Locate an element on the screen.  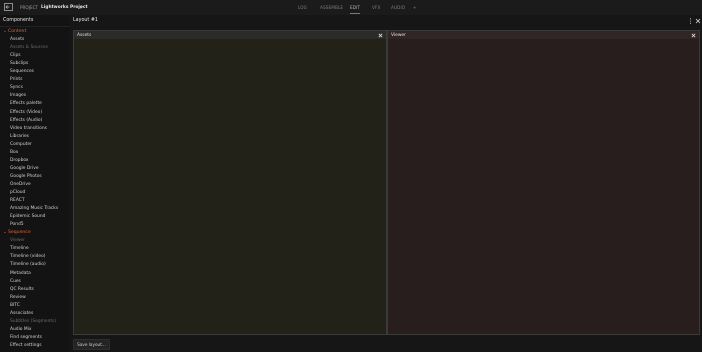
sidebar-item-amazing-music-tracks: Amazing Music Tracks is located at coordinates (34, 208).